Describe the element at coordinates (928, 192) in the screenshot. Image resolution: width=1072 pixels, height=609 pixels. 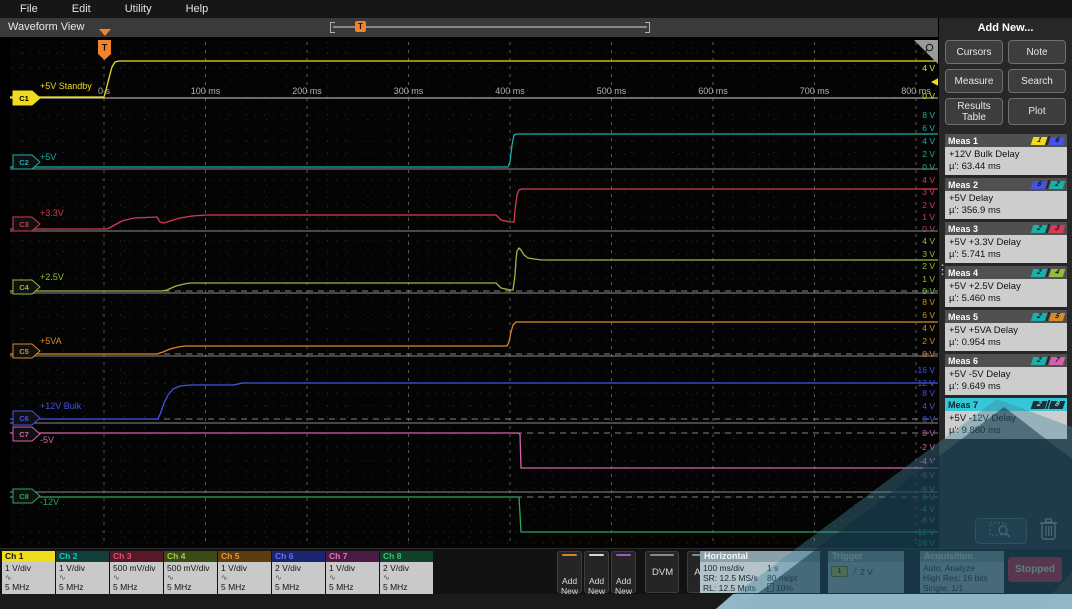
I see `axis-label: 3 V` at that location.